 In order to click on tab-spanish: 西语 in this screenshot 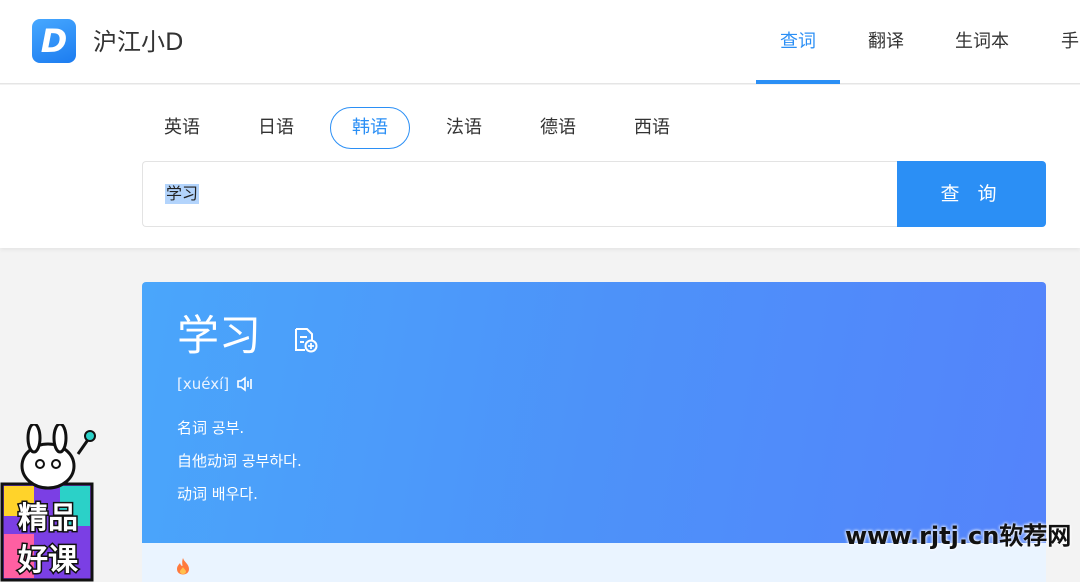, I will do `click(652, 128)`.